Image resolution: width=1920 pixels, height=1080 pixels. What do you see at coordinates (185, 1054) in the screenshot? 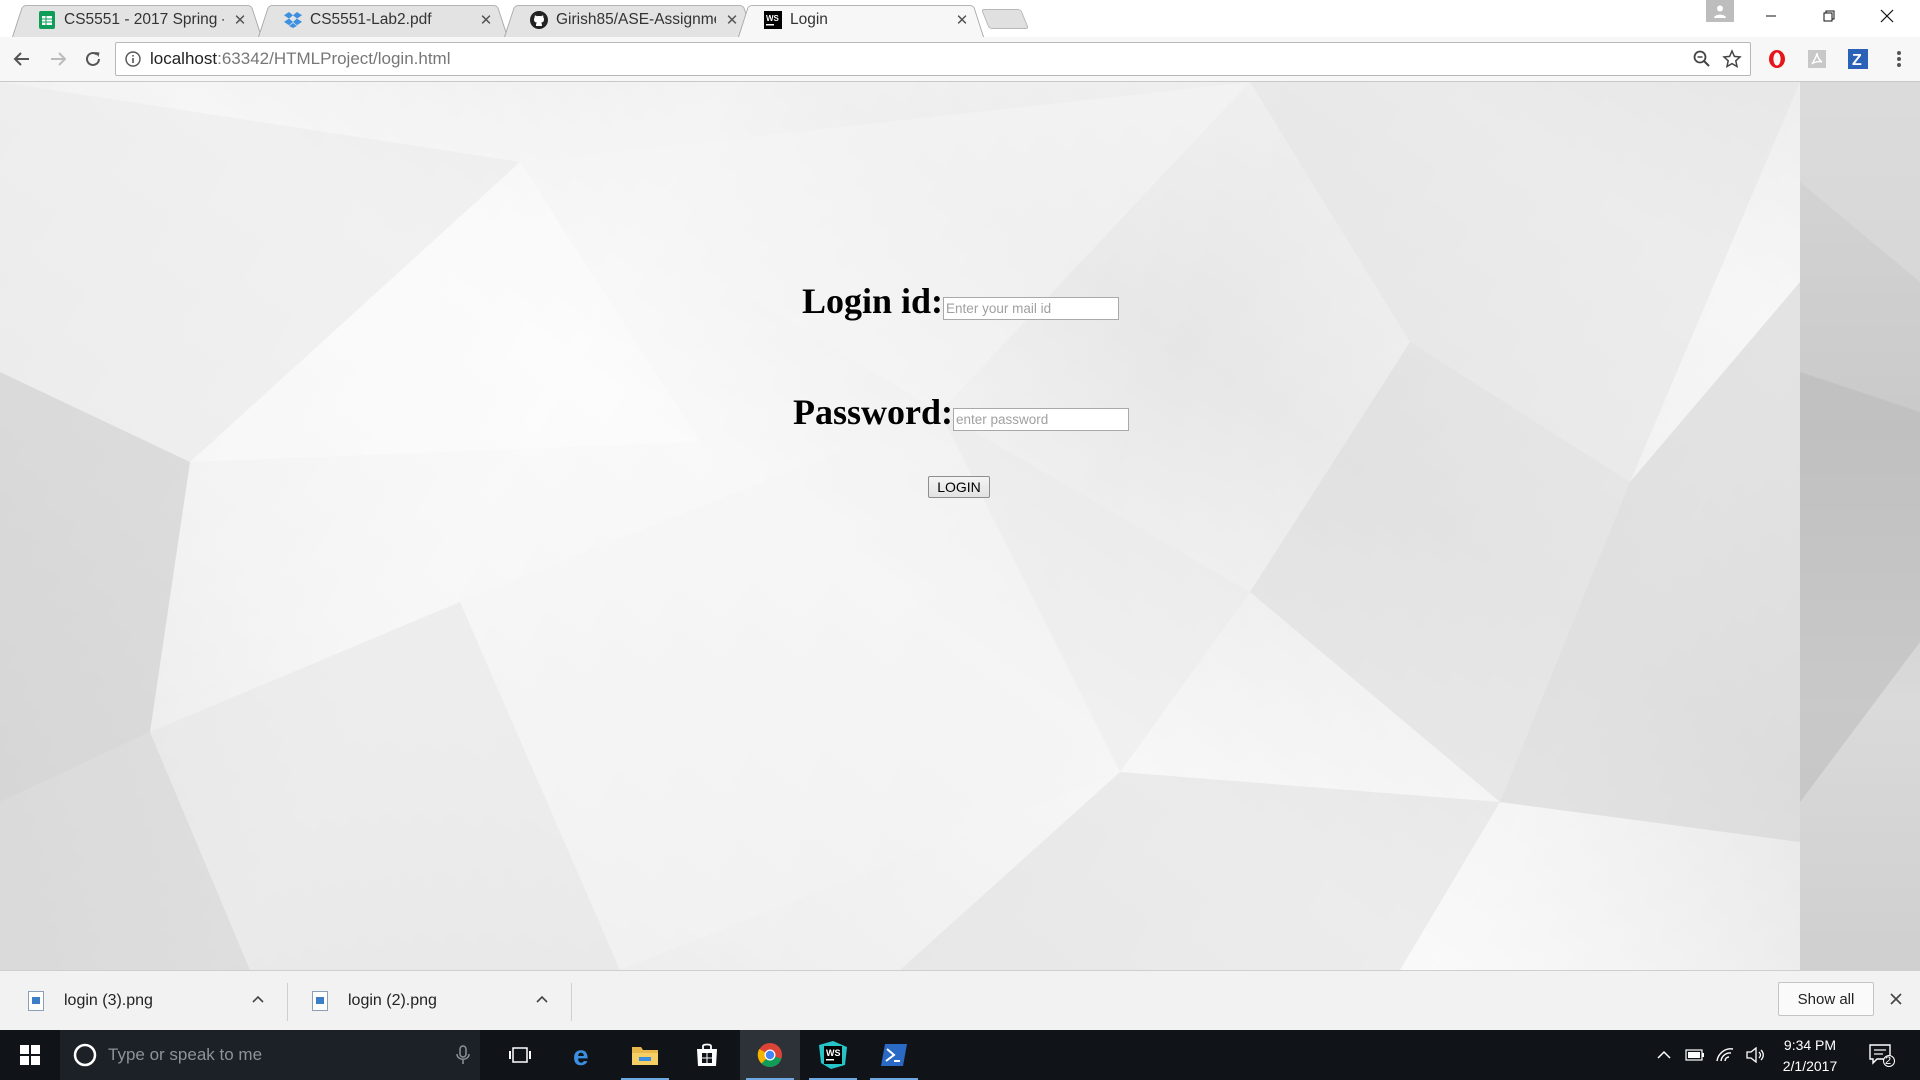
I see `search-placeholder: Type or speak to me` at bounding box center [185, 1054].